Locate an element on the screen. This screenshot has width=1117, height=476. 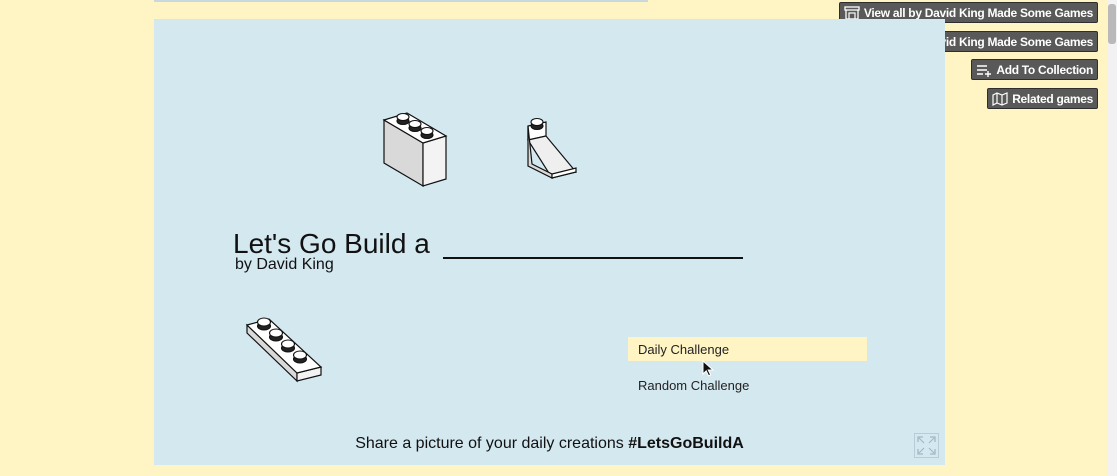
top-strip is located at coordinates (401, 1).